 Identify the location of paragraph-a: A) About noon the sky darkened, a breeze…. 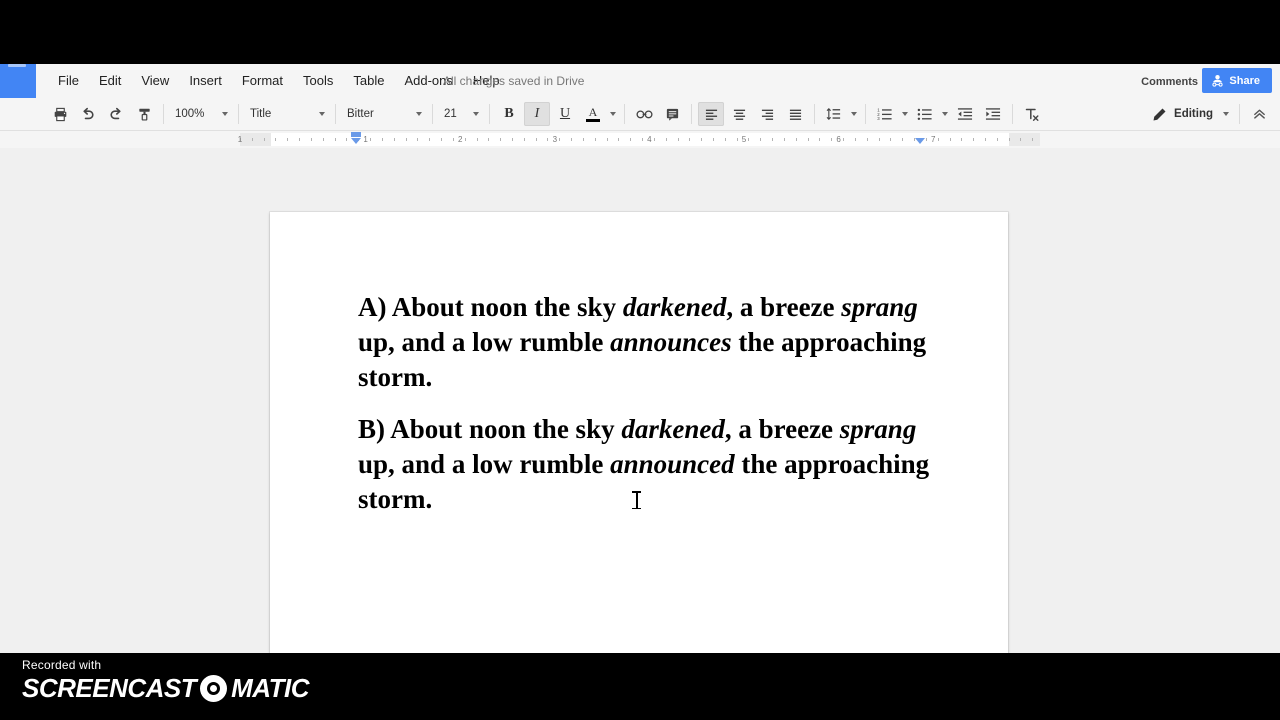
(645, 342).